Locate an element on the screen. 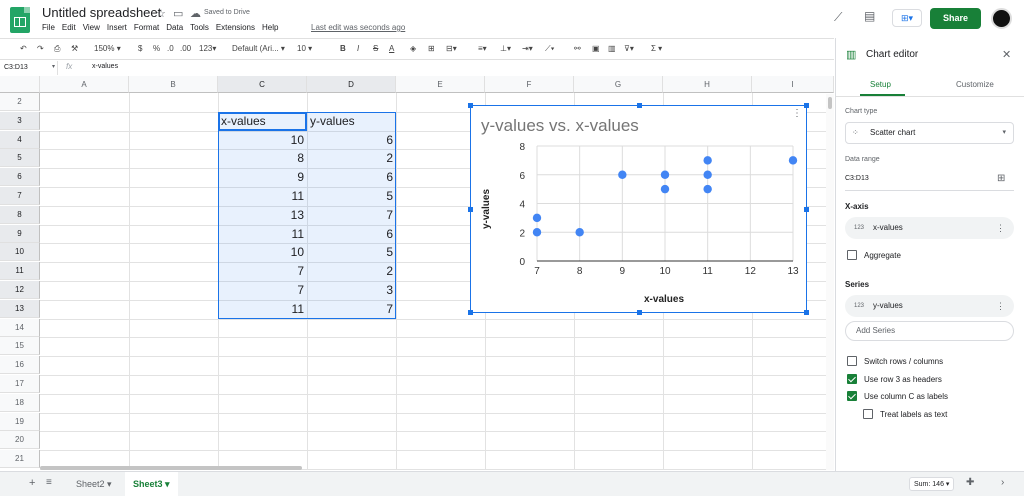  fill-color-icon: ◈ is located at coordinates (413, 48).